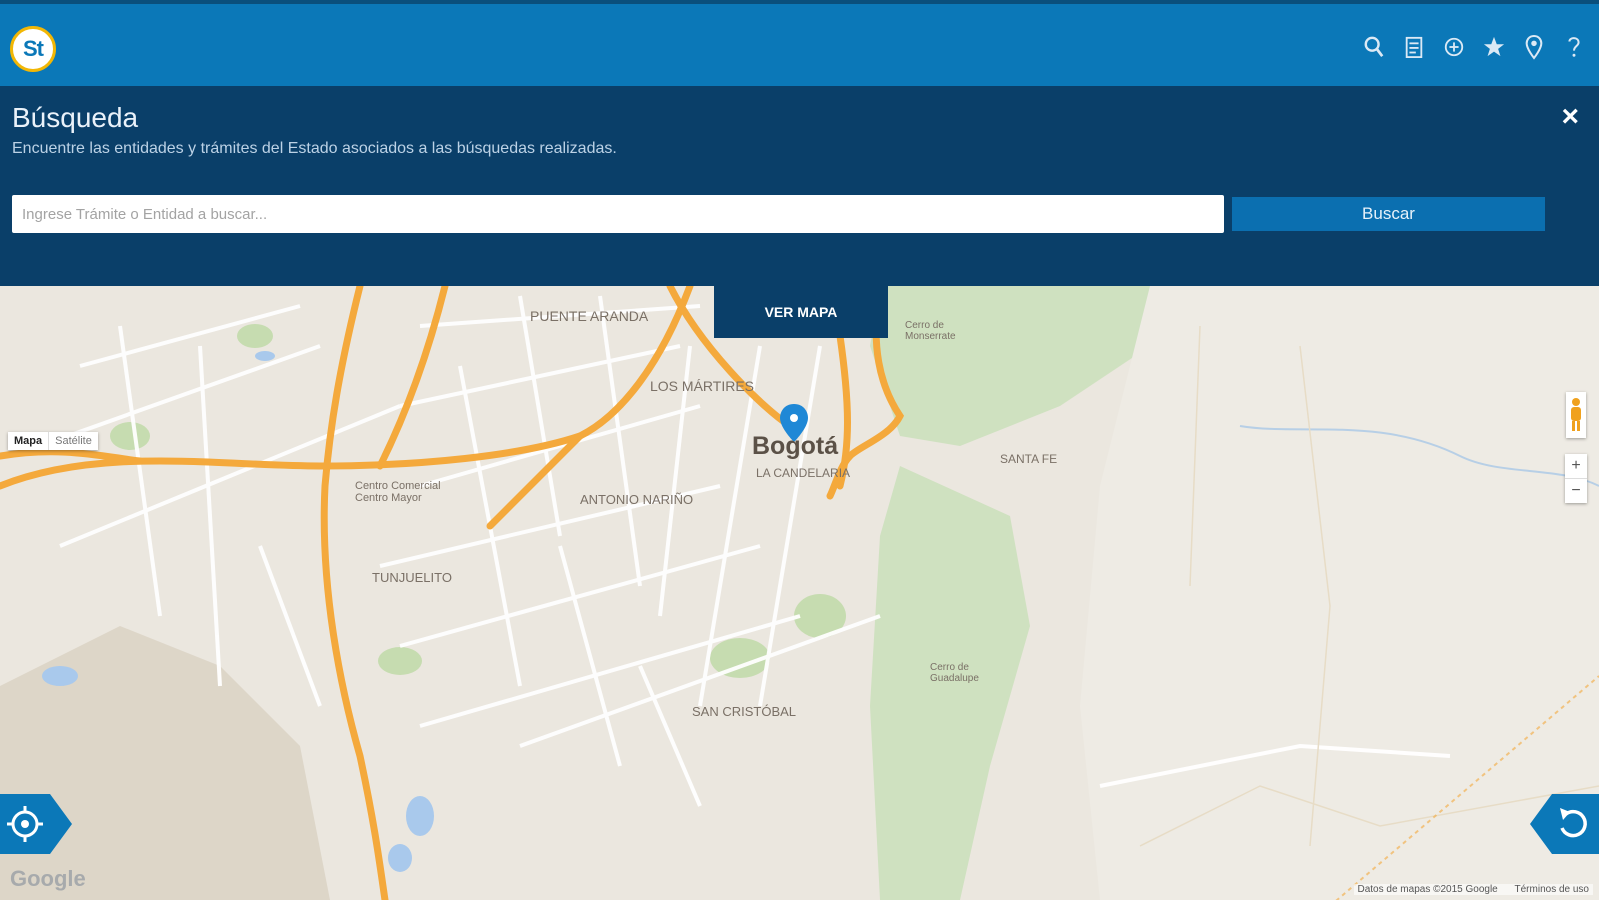 This screenshot has width=1599, height=900. Describe the element at coordinates (75, 117) in the screenshot. I see `panel-title: Búsqueda` at that location.